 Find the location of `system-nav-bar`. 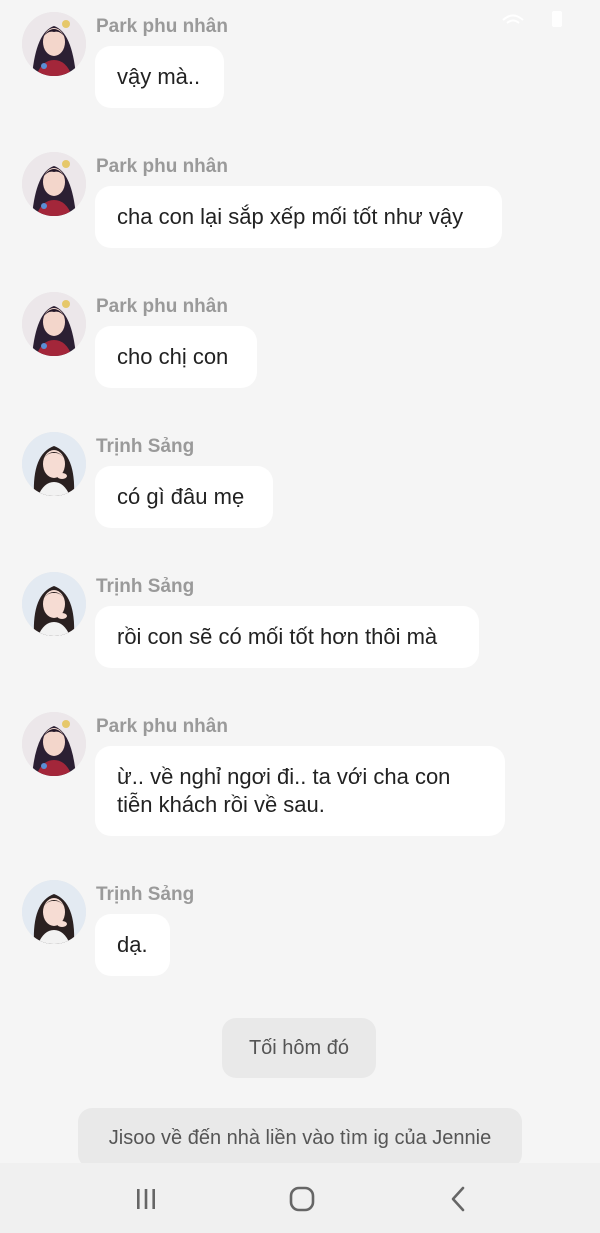

system-nav-bar is located at coordinates (300, 1198).